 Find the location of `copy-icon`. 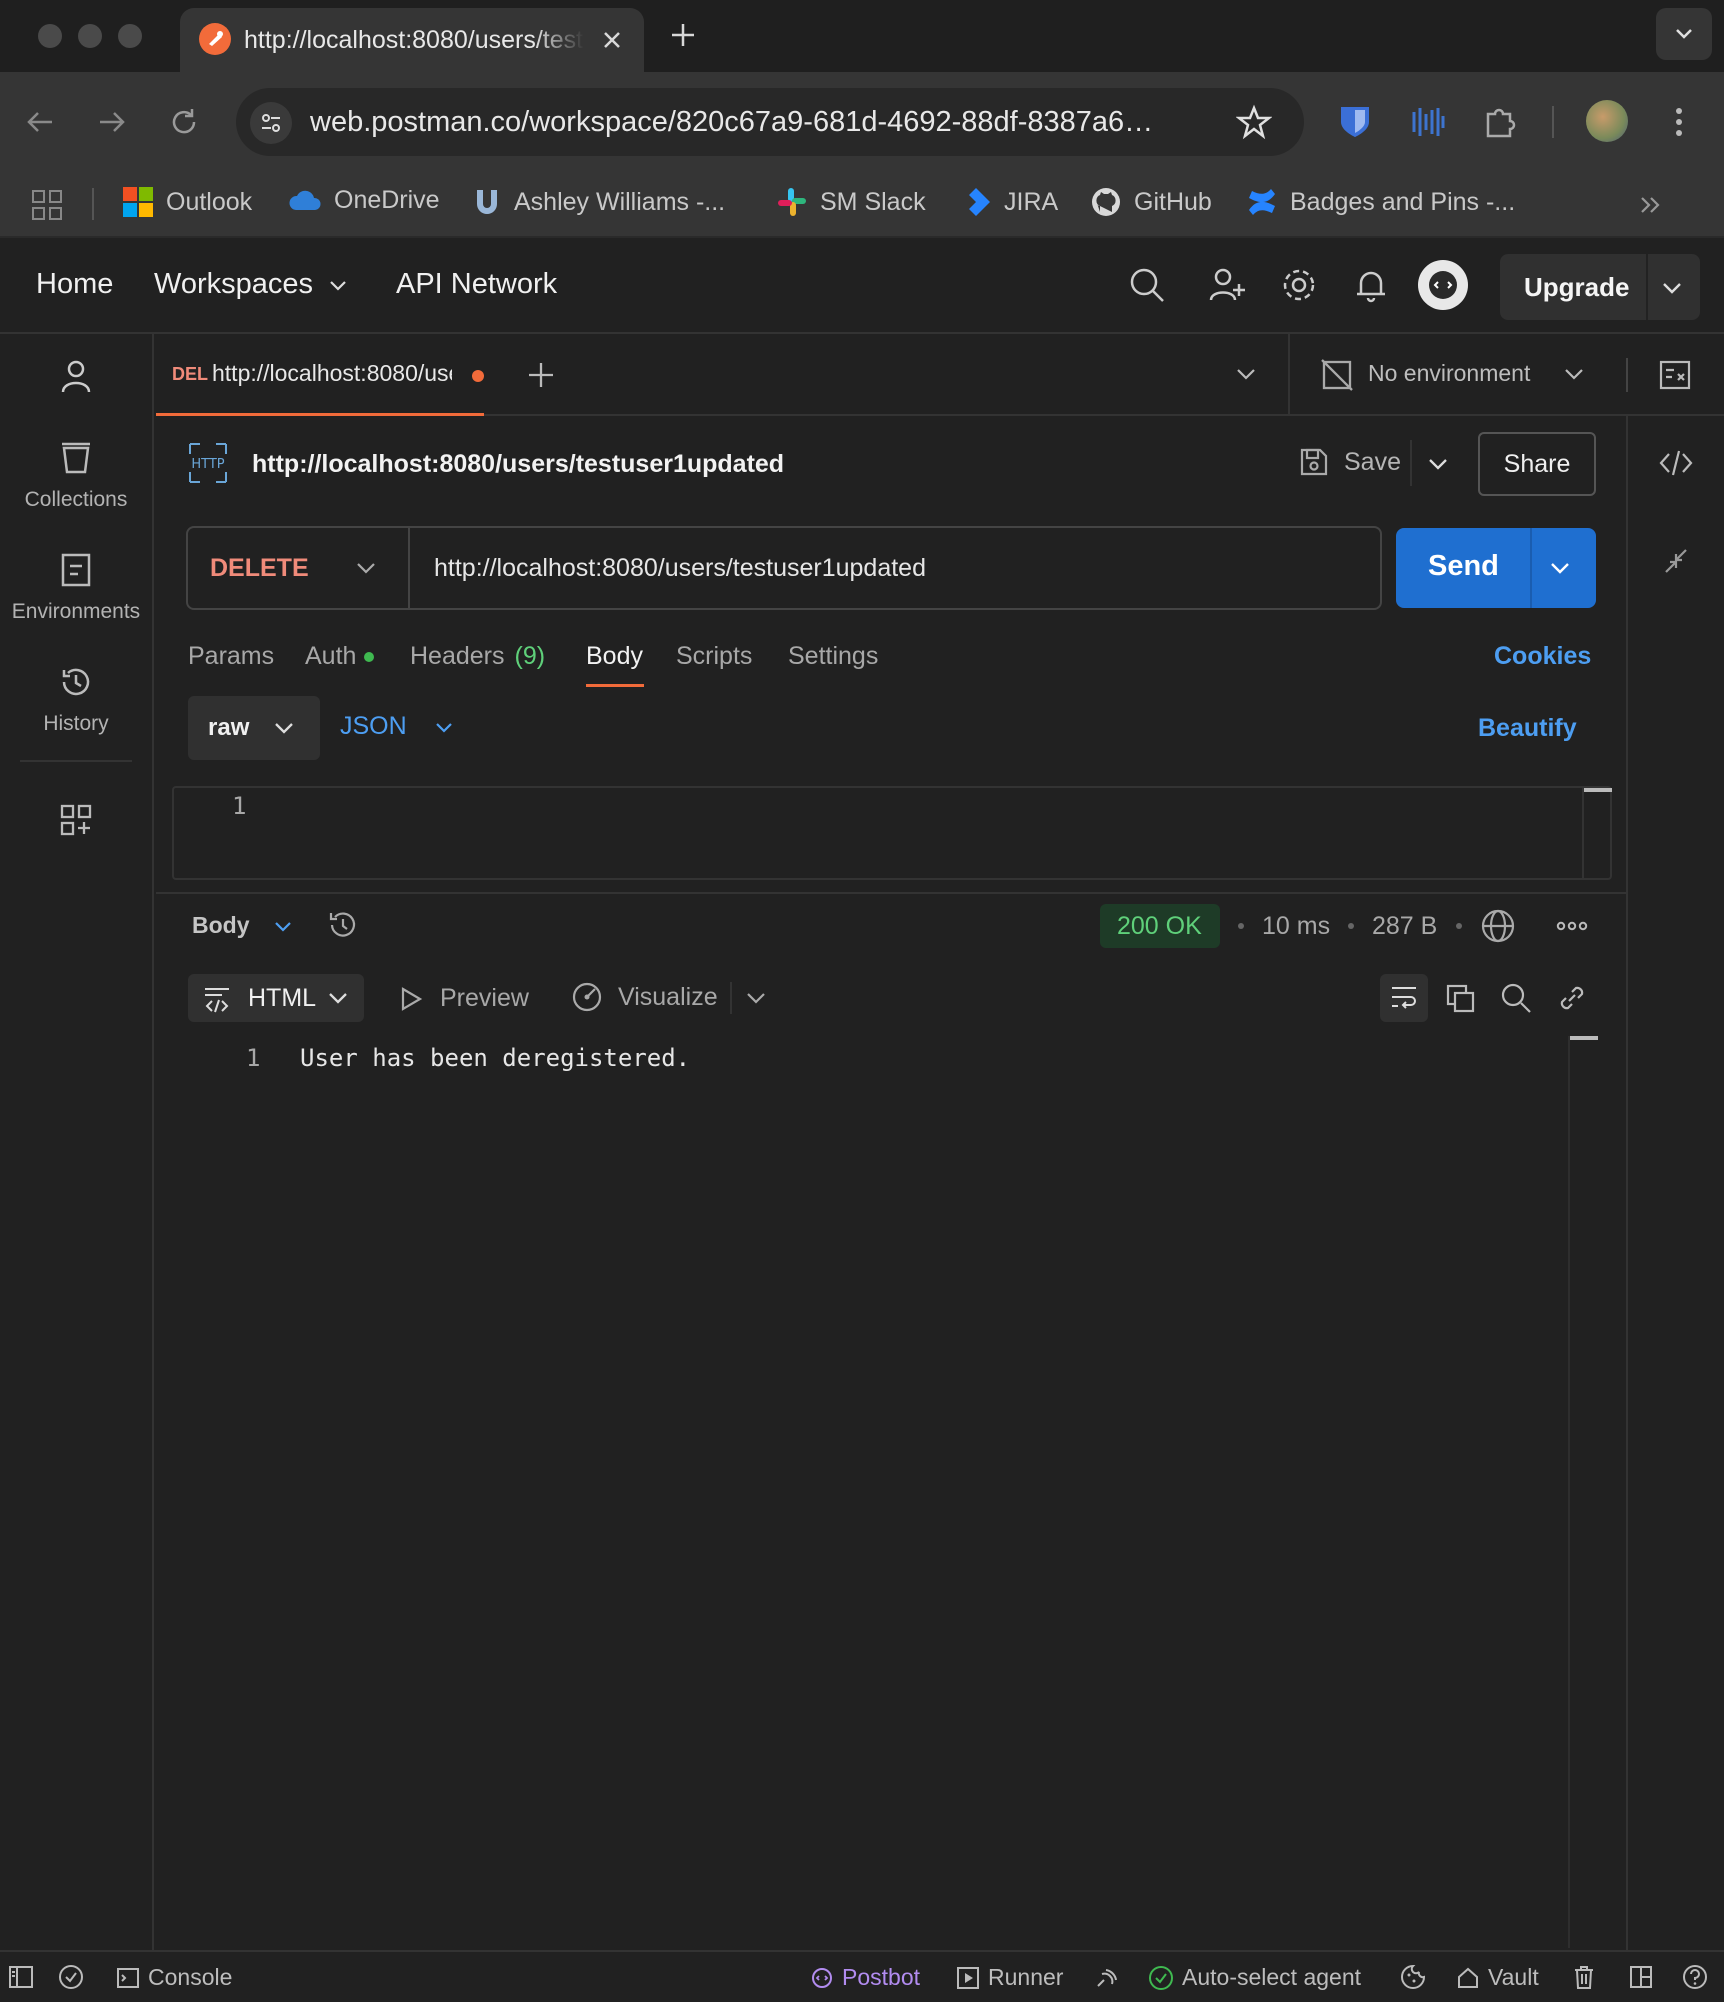

copy-icon is located at coordinates (1460, 998).